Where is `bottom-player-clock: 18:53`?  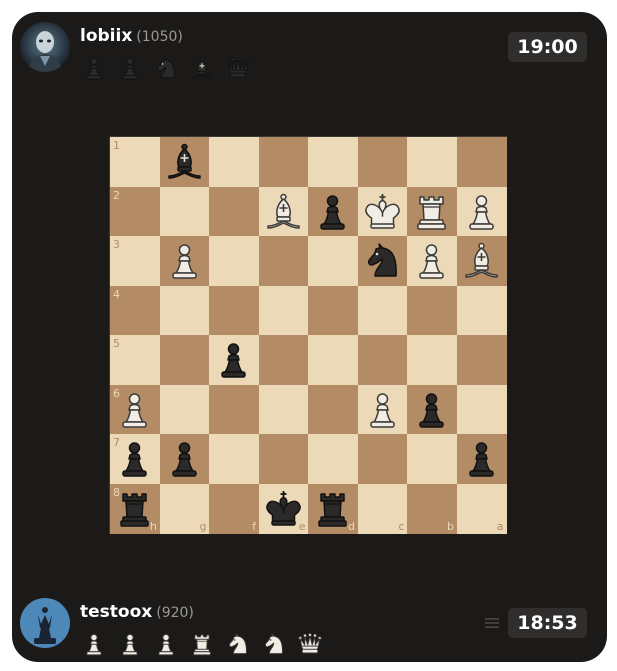 bottom-player-clock: 18:53 is located at coordinates (547, 623).